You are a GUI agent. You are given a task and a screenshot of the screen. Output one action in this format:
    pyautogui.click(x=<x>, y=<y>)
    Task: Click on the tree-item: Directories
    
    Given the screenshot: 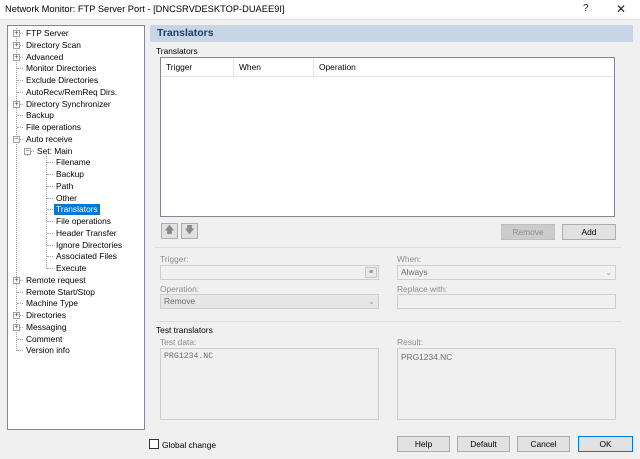 What is the action you would take?
    pyautogui.click(x=46, y=315)
    